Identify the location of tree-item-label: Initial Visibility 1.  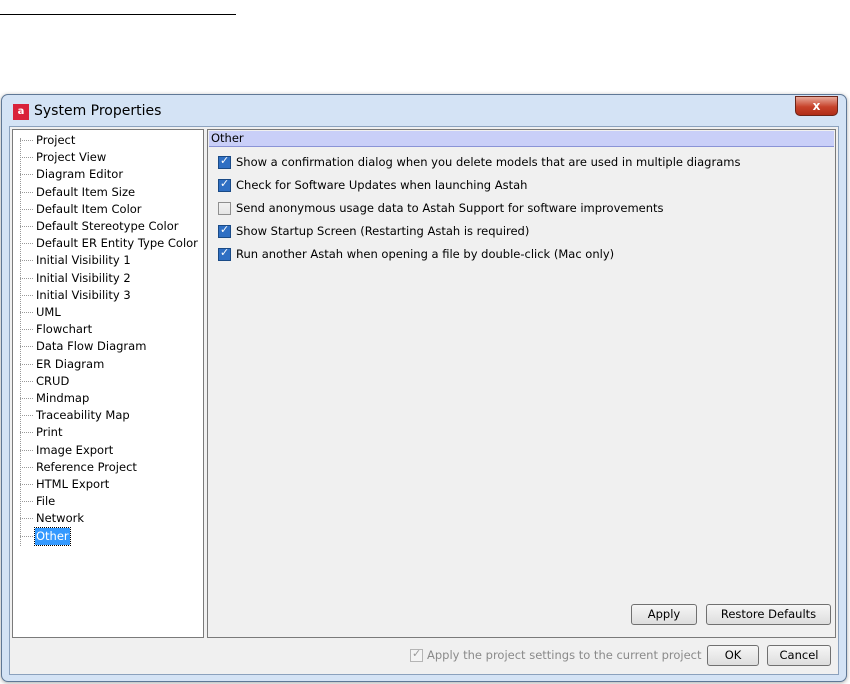
(83, 260).